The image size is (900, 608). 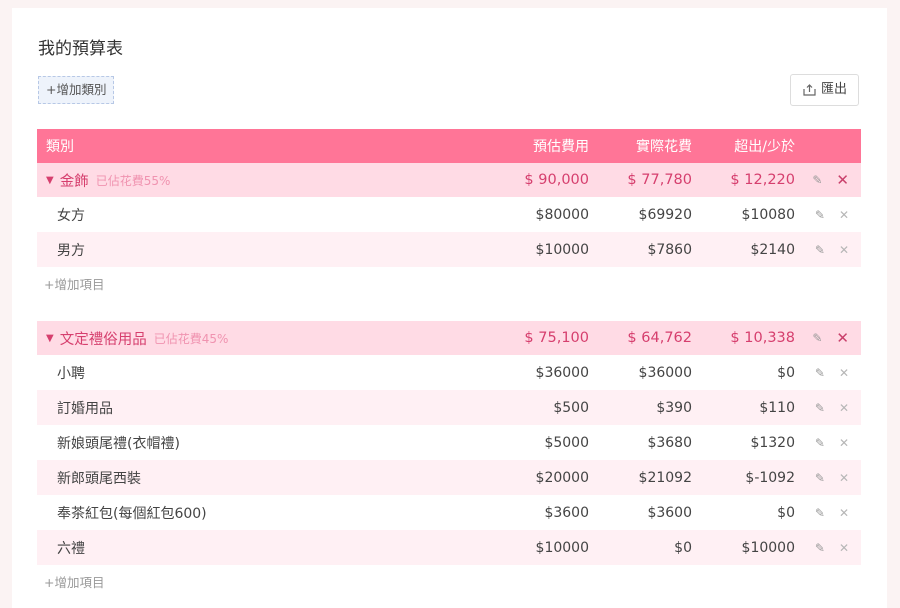 I want to click on item-actual: $390, so click(x=674, y=407).